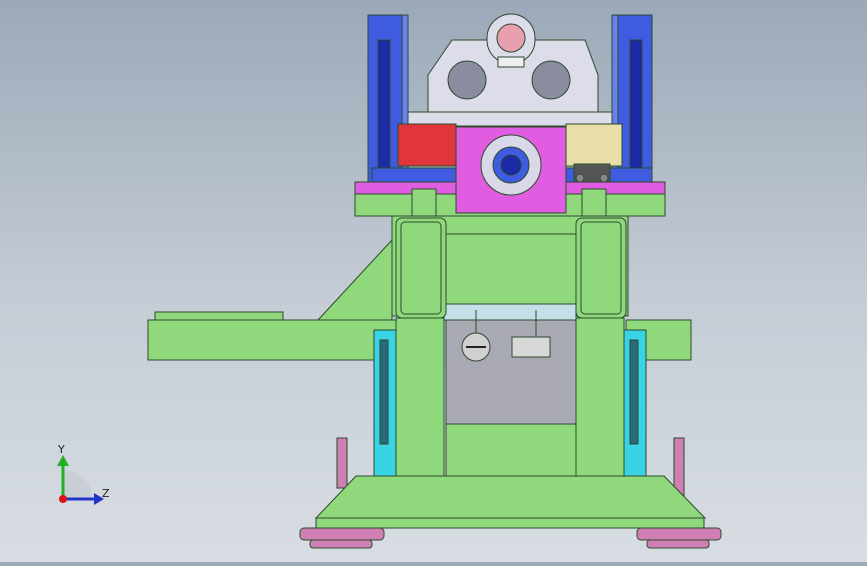  What do you see at coordinates (106, 493) in the screenshot?
I see `z-axis-label: Z` at bounding box center [106, 493].